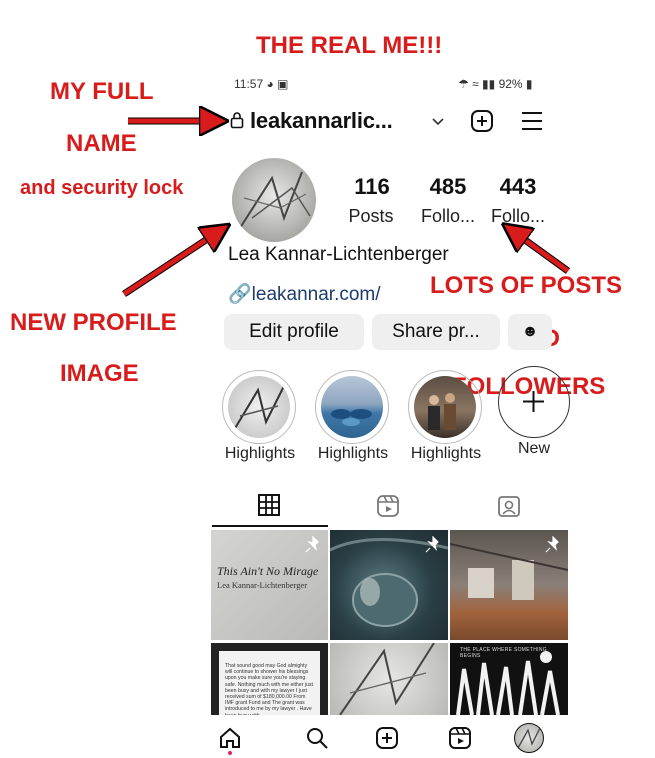 This screenshot has height=758, width=655. I want to click on profile-avatar-icon, so click(529, 738).